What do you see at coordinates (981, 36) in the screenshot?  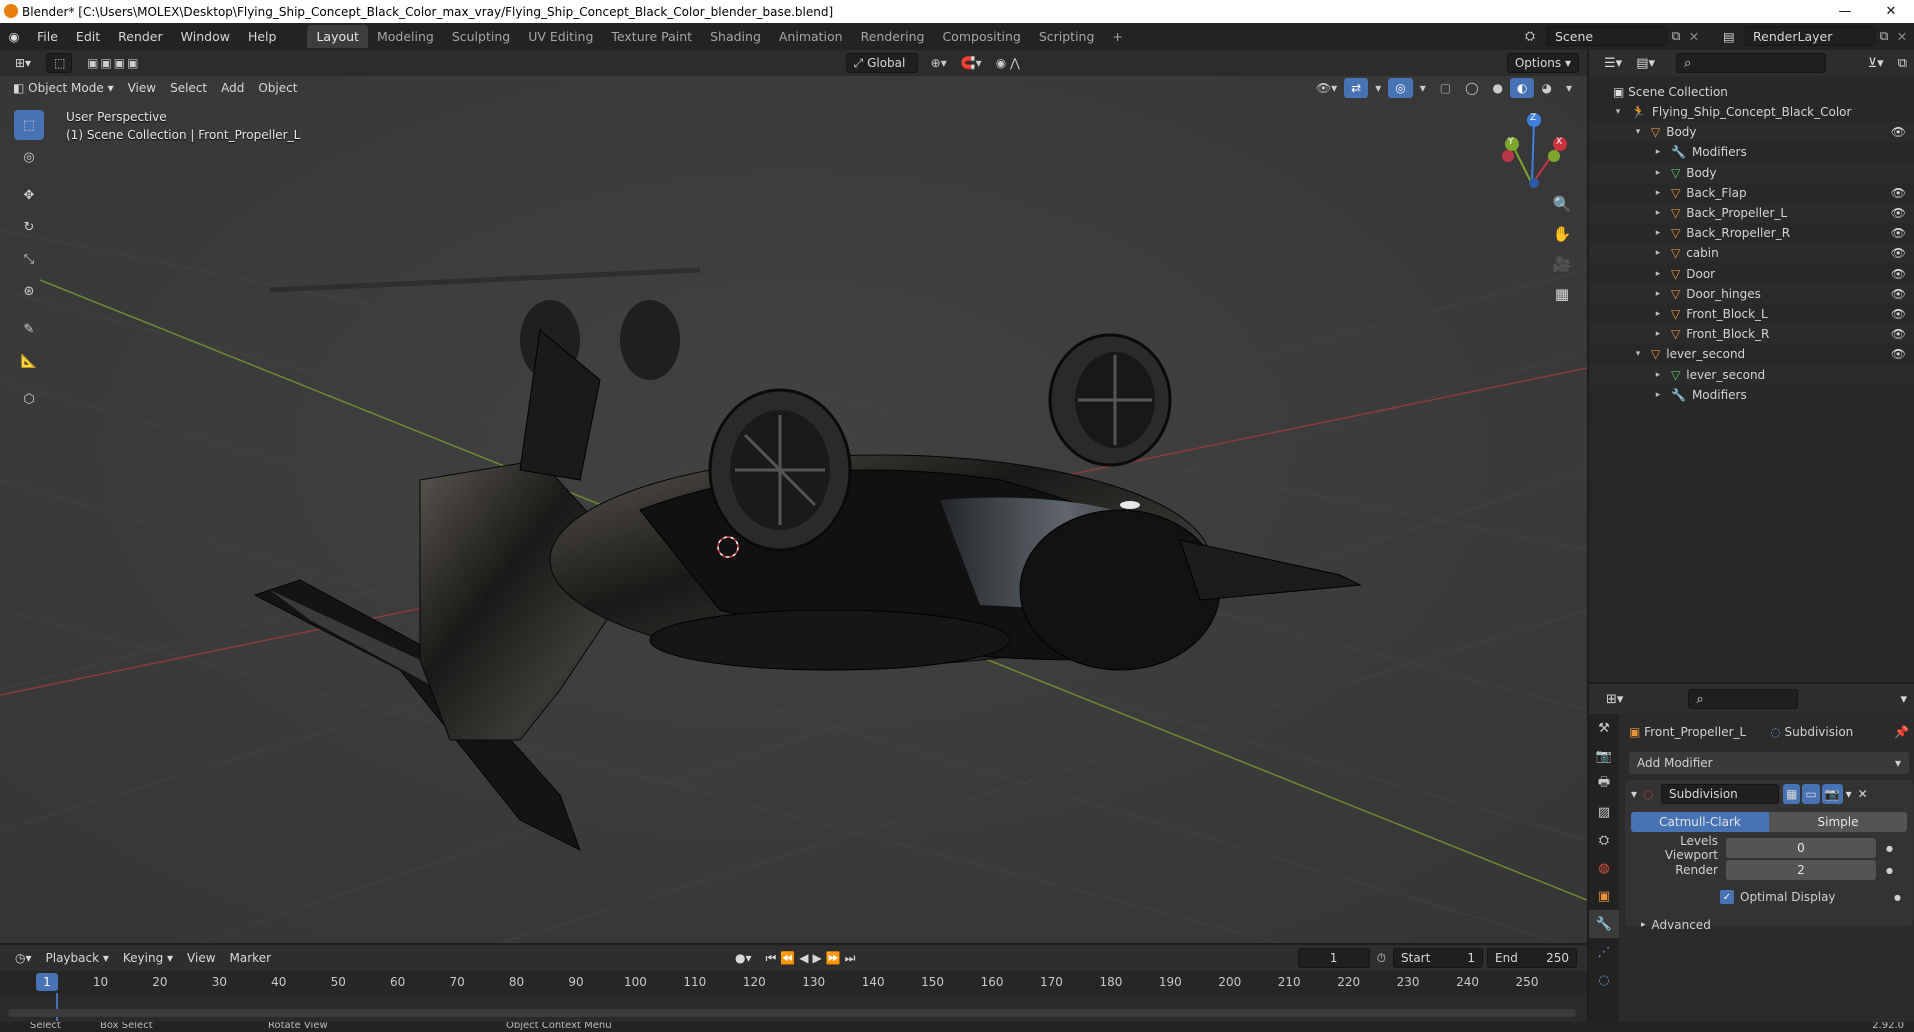 I see `tab-compositing: Compositing` at bounding box center [981, 36].